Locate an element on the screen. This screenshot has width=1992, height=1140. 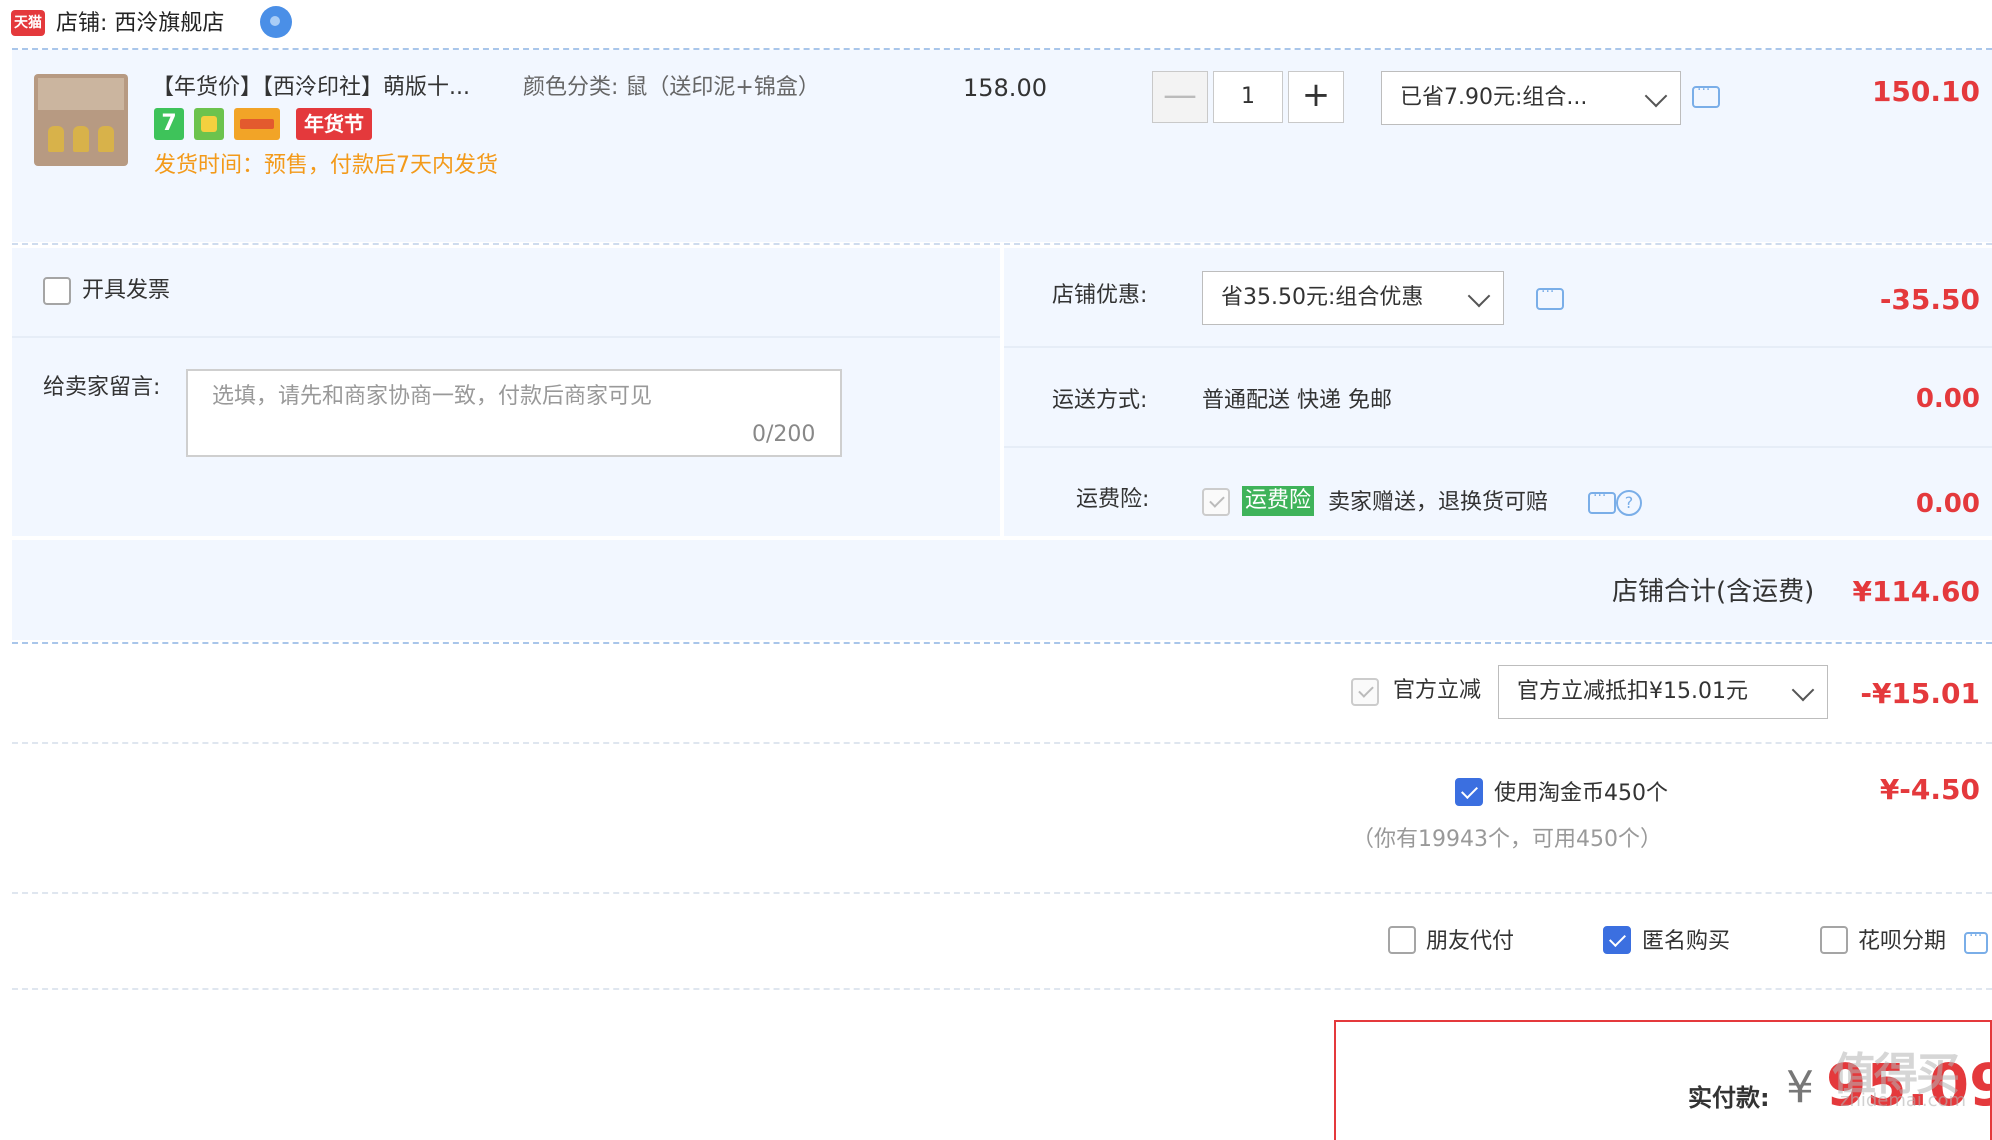
options-divider is located at coordinates (1002, 989).